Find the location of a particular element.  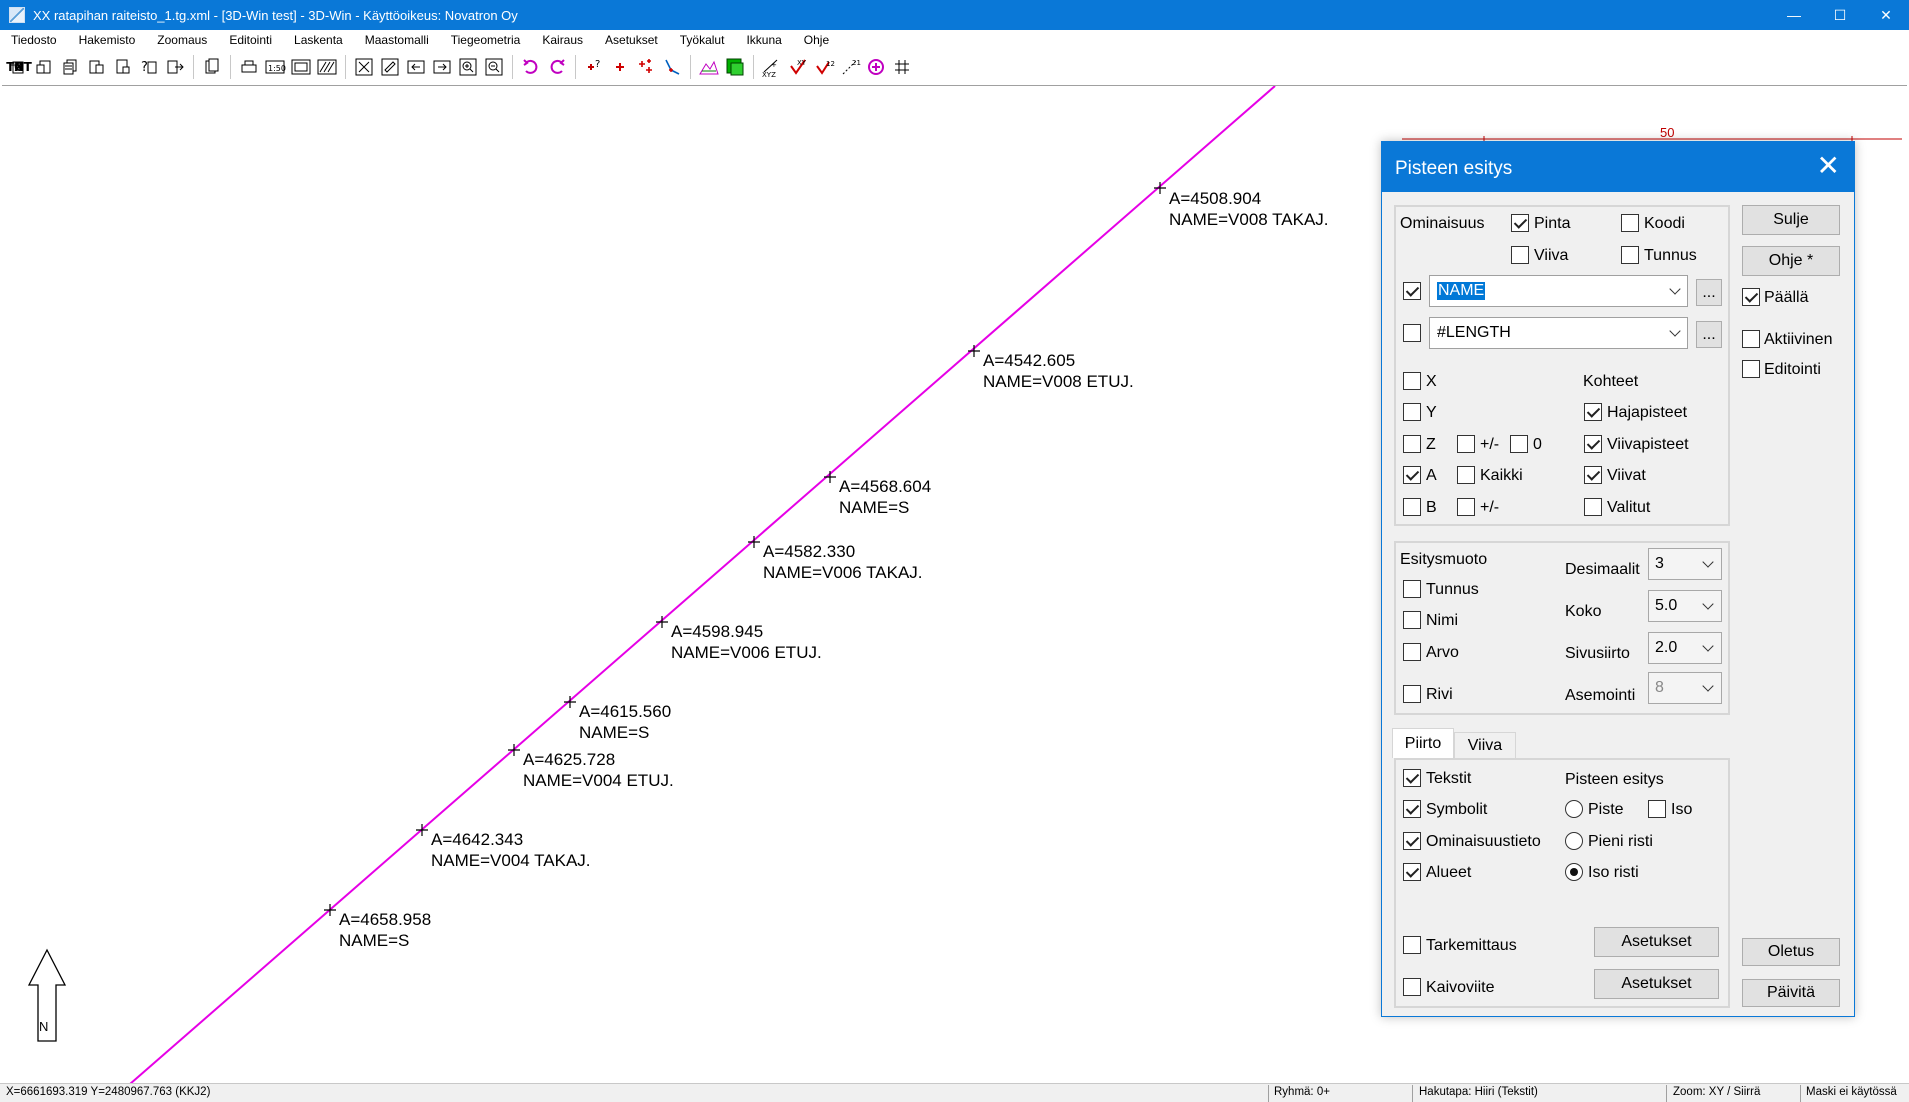

pieni-risti-radio is located at coordinates (1574, 841).